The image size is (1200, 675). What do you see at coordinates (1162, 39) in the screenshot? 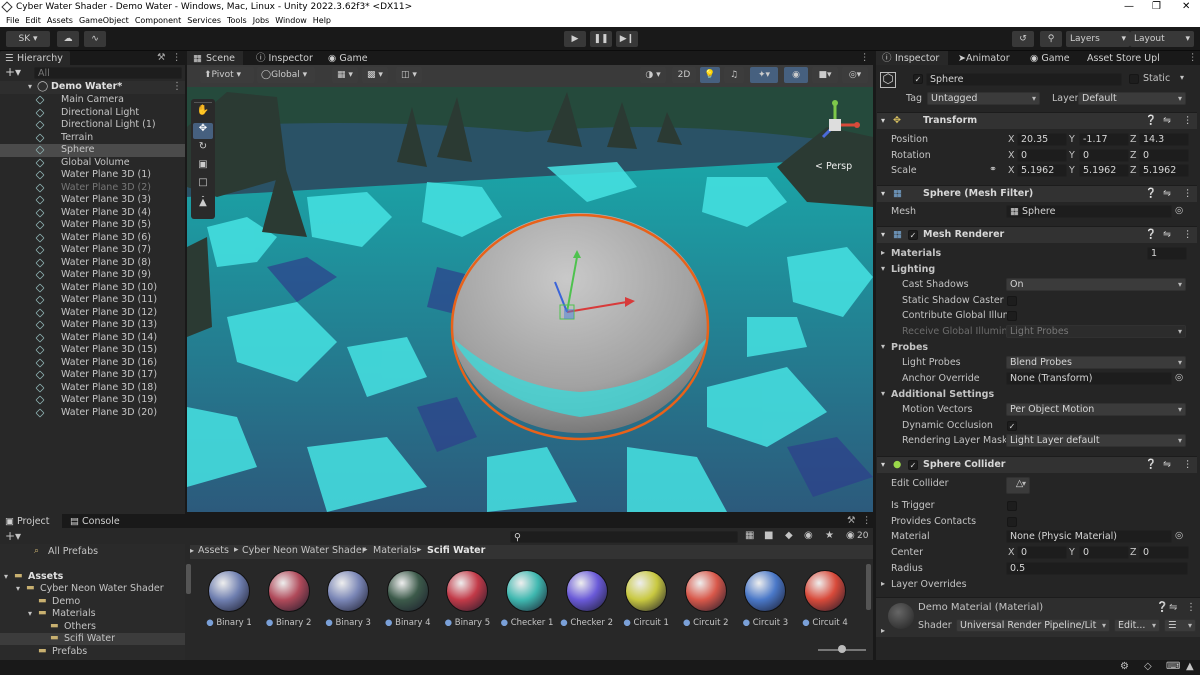
I see `layout-dropdown: Layout ▾` at bounding box center [1162, 39].